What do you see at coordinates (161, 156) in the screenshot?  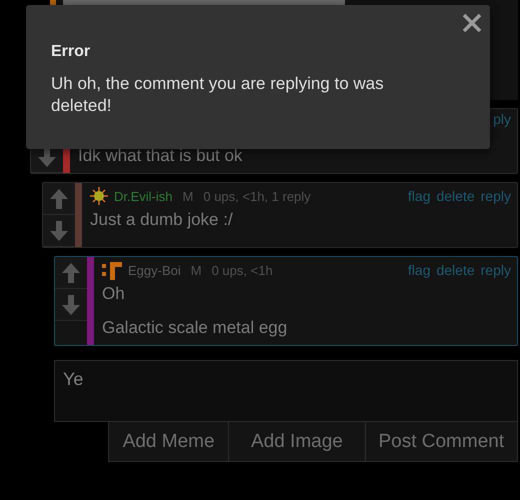 I see `comment-text: Idk what that is but ok` at bounding box center [161, 156].